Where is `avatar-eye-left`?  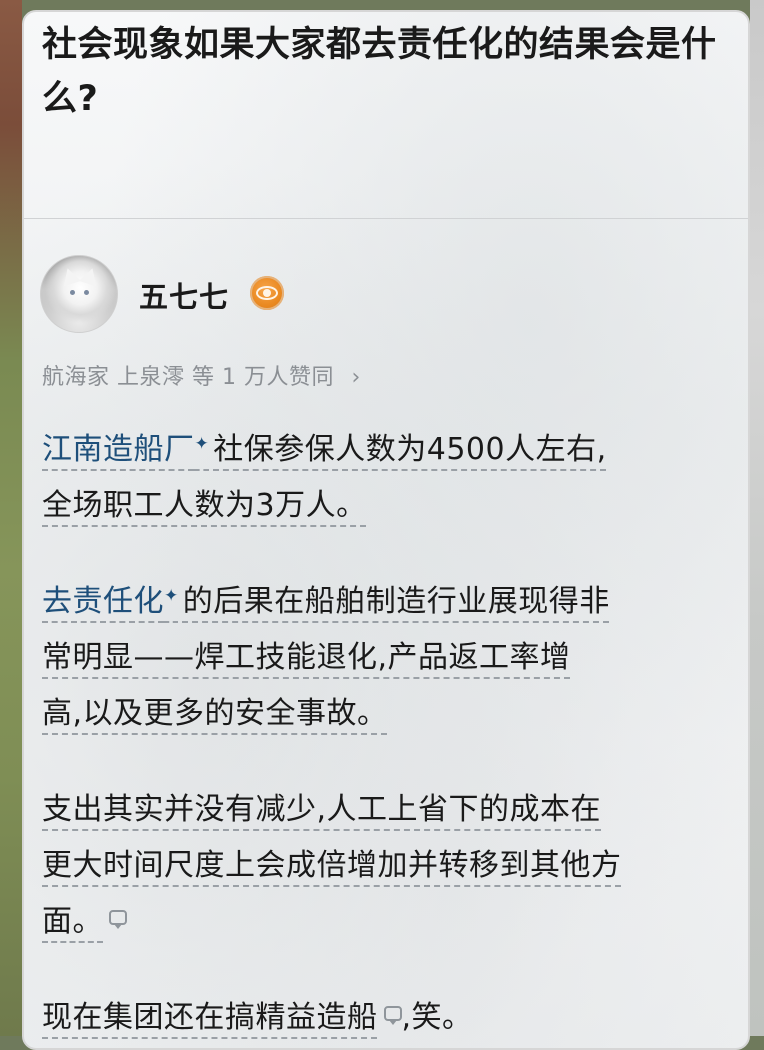
avatar-eye-left is located at coordinates (72, 292).